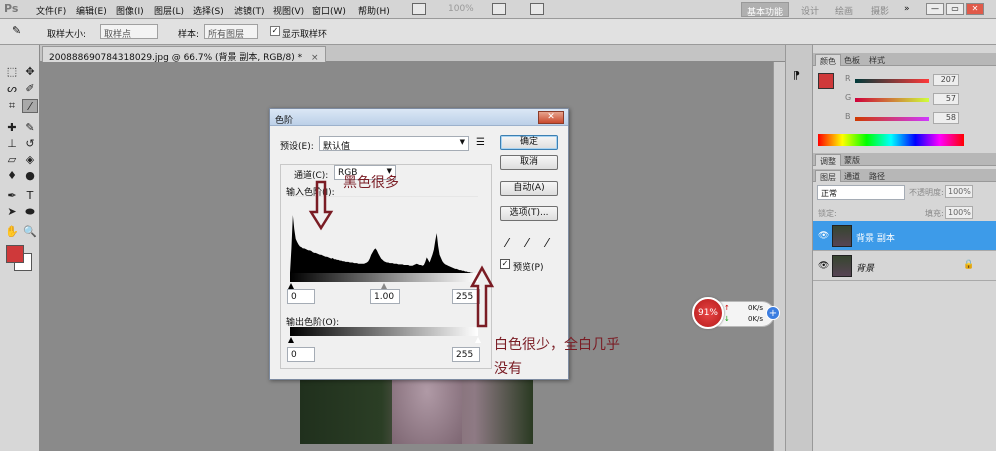 This screenshot has width=996, height=451. Describe the element at coordinates (231, 32) in the screenshot. I see `sample-select: 所有图层` at that location.